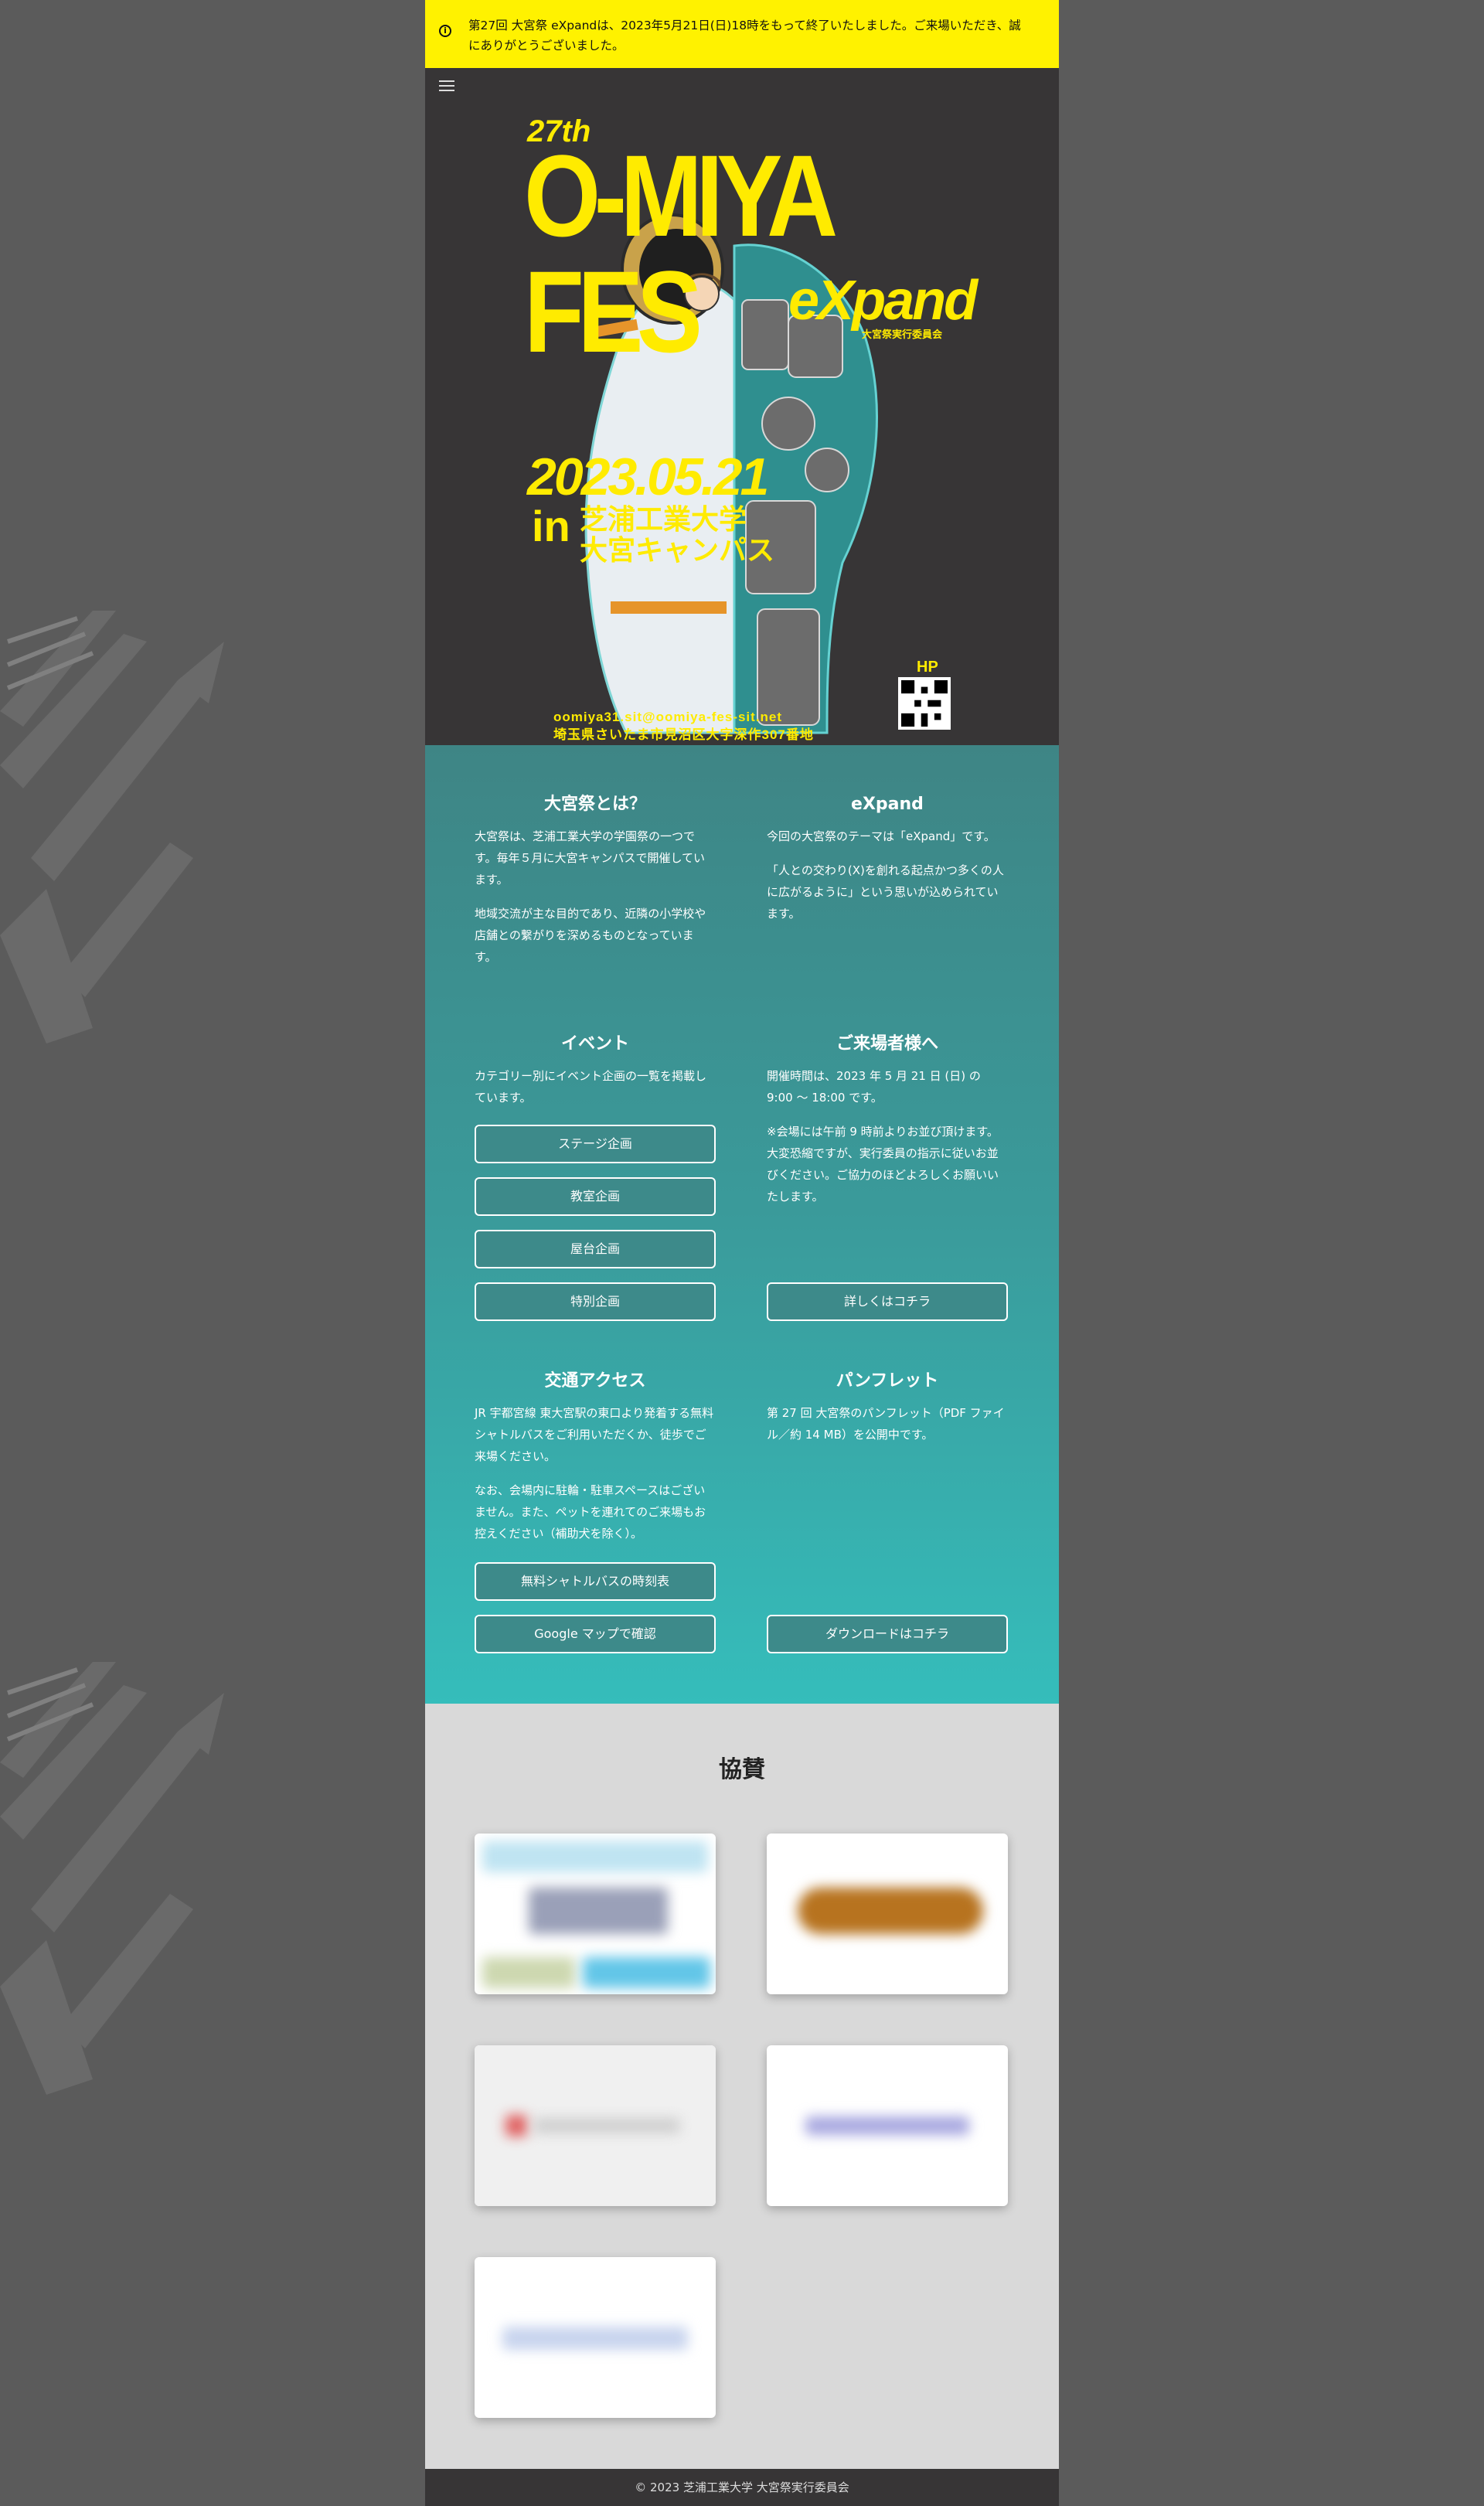  Describe the element at coordinates (595, 1144) in the screenshot. I see `stage-events-button: ステージ企画` at that location.